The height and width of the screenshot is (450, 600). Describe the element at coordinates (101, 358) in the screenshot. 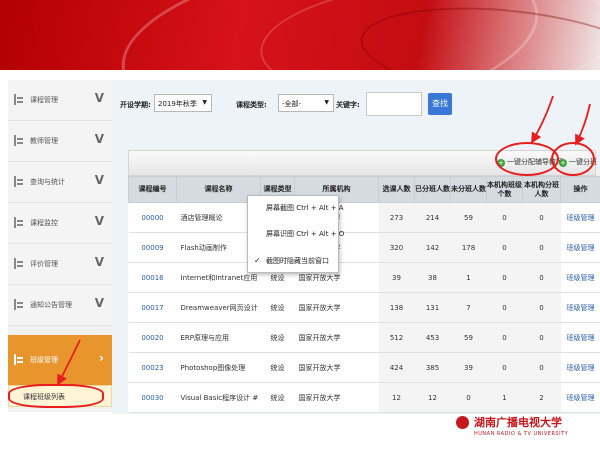

I see `chevron-right-icon: ›` at that location.